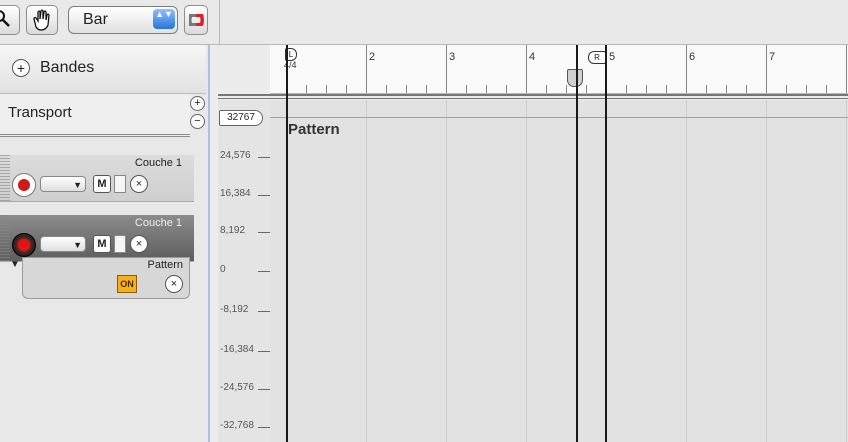 The image size is (848, 442). What do you see at coordinates (241, 118) in the screenshot?
I see `max-value-badge: 32767` at bounding box center [241, 118].